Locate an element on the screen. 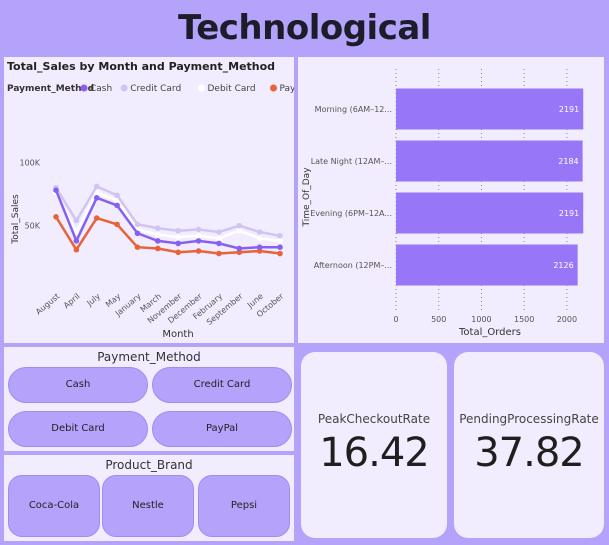  y-axis-title: Time_Of_Day is located at coordinates (307, 197).